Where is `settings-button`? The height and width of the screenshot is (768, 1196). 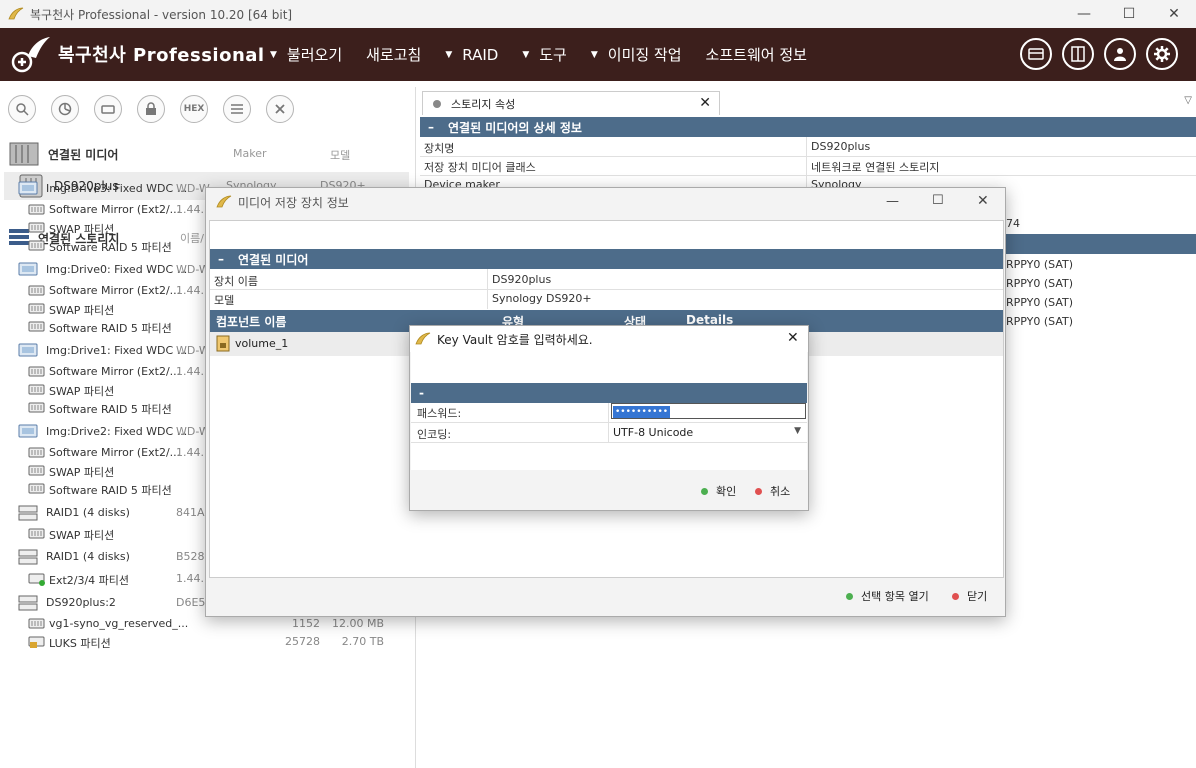
settings-button is located at coordinates (1162, 54).